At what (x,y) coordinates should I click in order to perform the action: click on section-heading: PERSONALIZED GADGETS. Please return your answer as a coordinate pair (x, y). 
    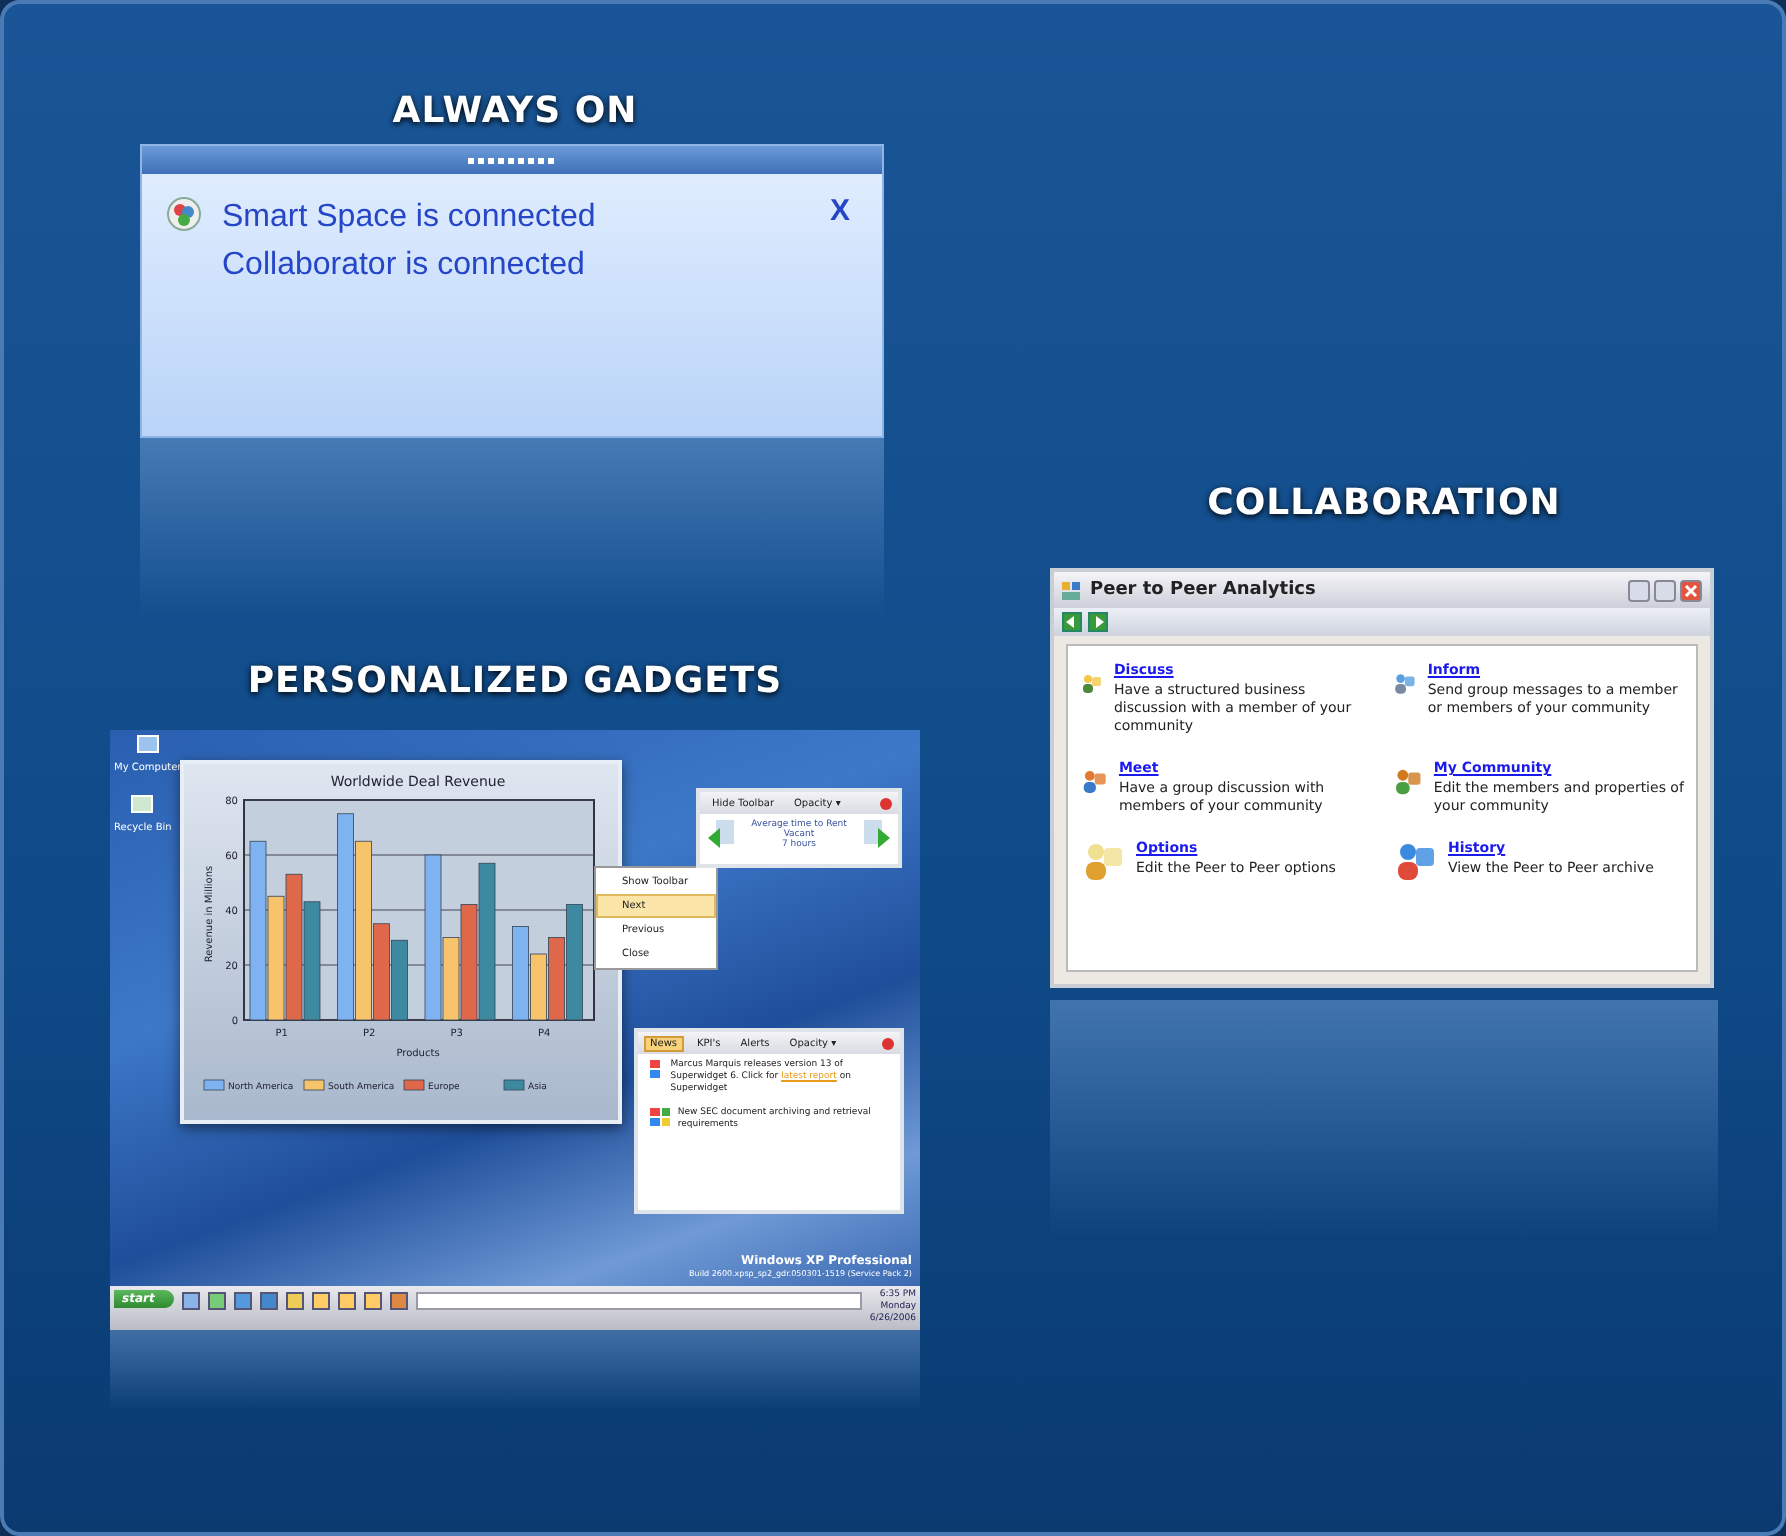
    Looking at the image, I should click on (515, 682).